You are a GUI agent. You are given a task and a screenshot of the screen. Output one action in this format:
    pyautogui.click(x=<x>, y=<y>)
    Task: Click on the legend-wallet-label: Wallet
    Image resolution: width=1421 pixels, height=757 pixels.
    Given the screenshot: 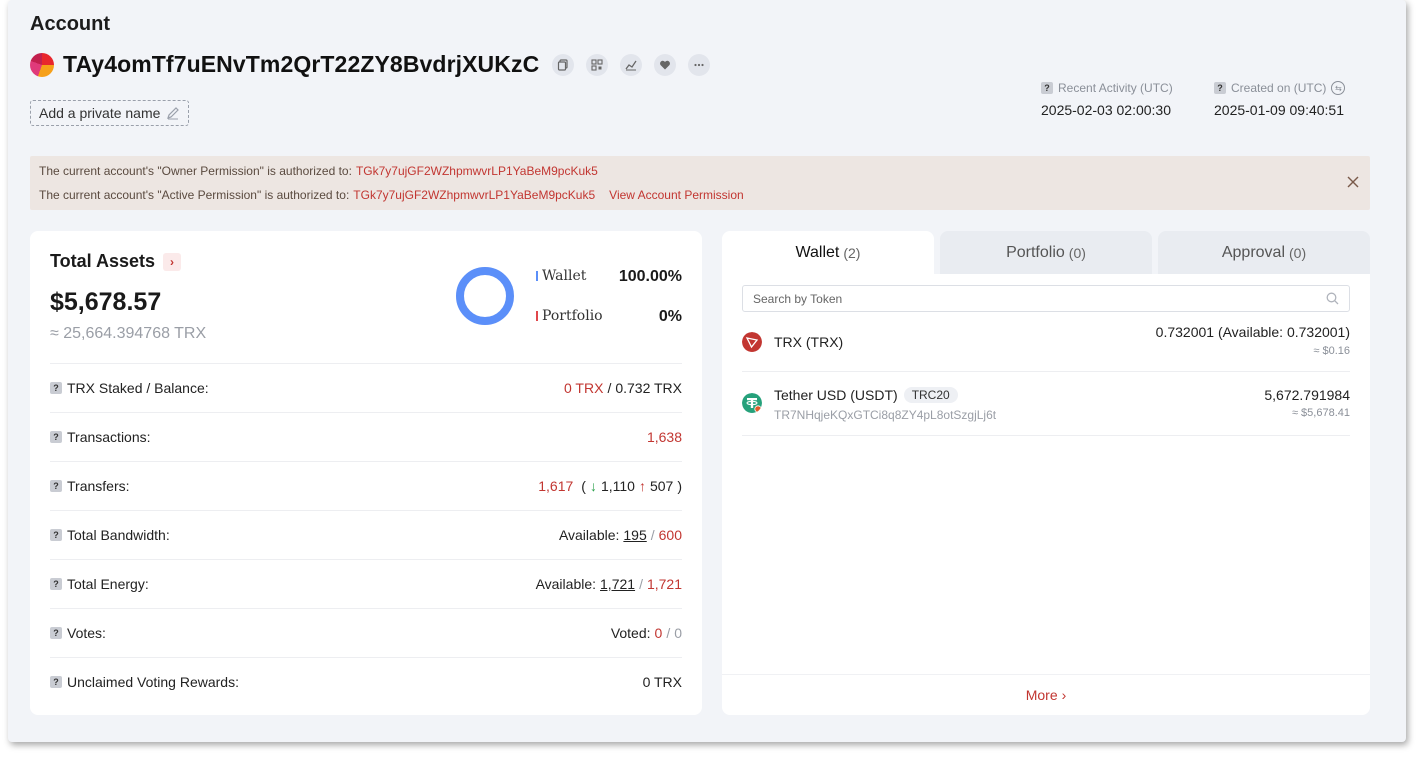 What is the action you would take?
    pyautogui.click(x=564, y=276)
    